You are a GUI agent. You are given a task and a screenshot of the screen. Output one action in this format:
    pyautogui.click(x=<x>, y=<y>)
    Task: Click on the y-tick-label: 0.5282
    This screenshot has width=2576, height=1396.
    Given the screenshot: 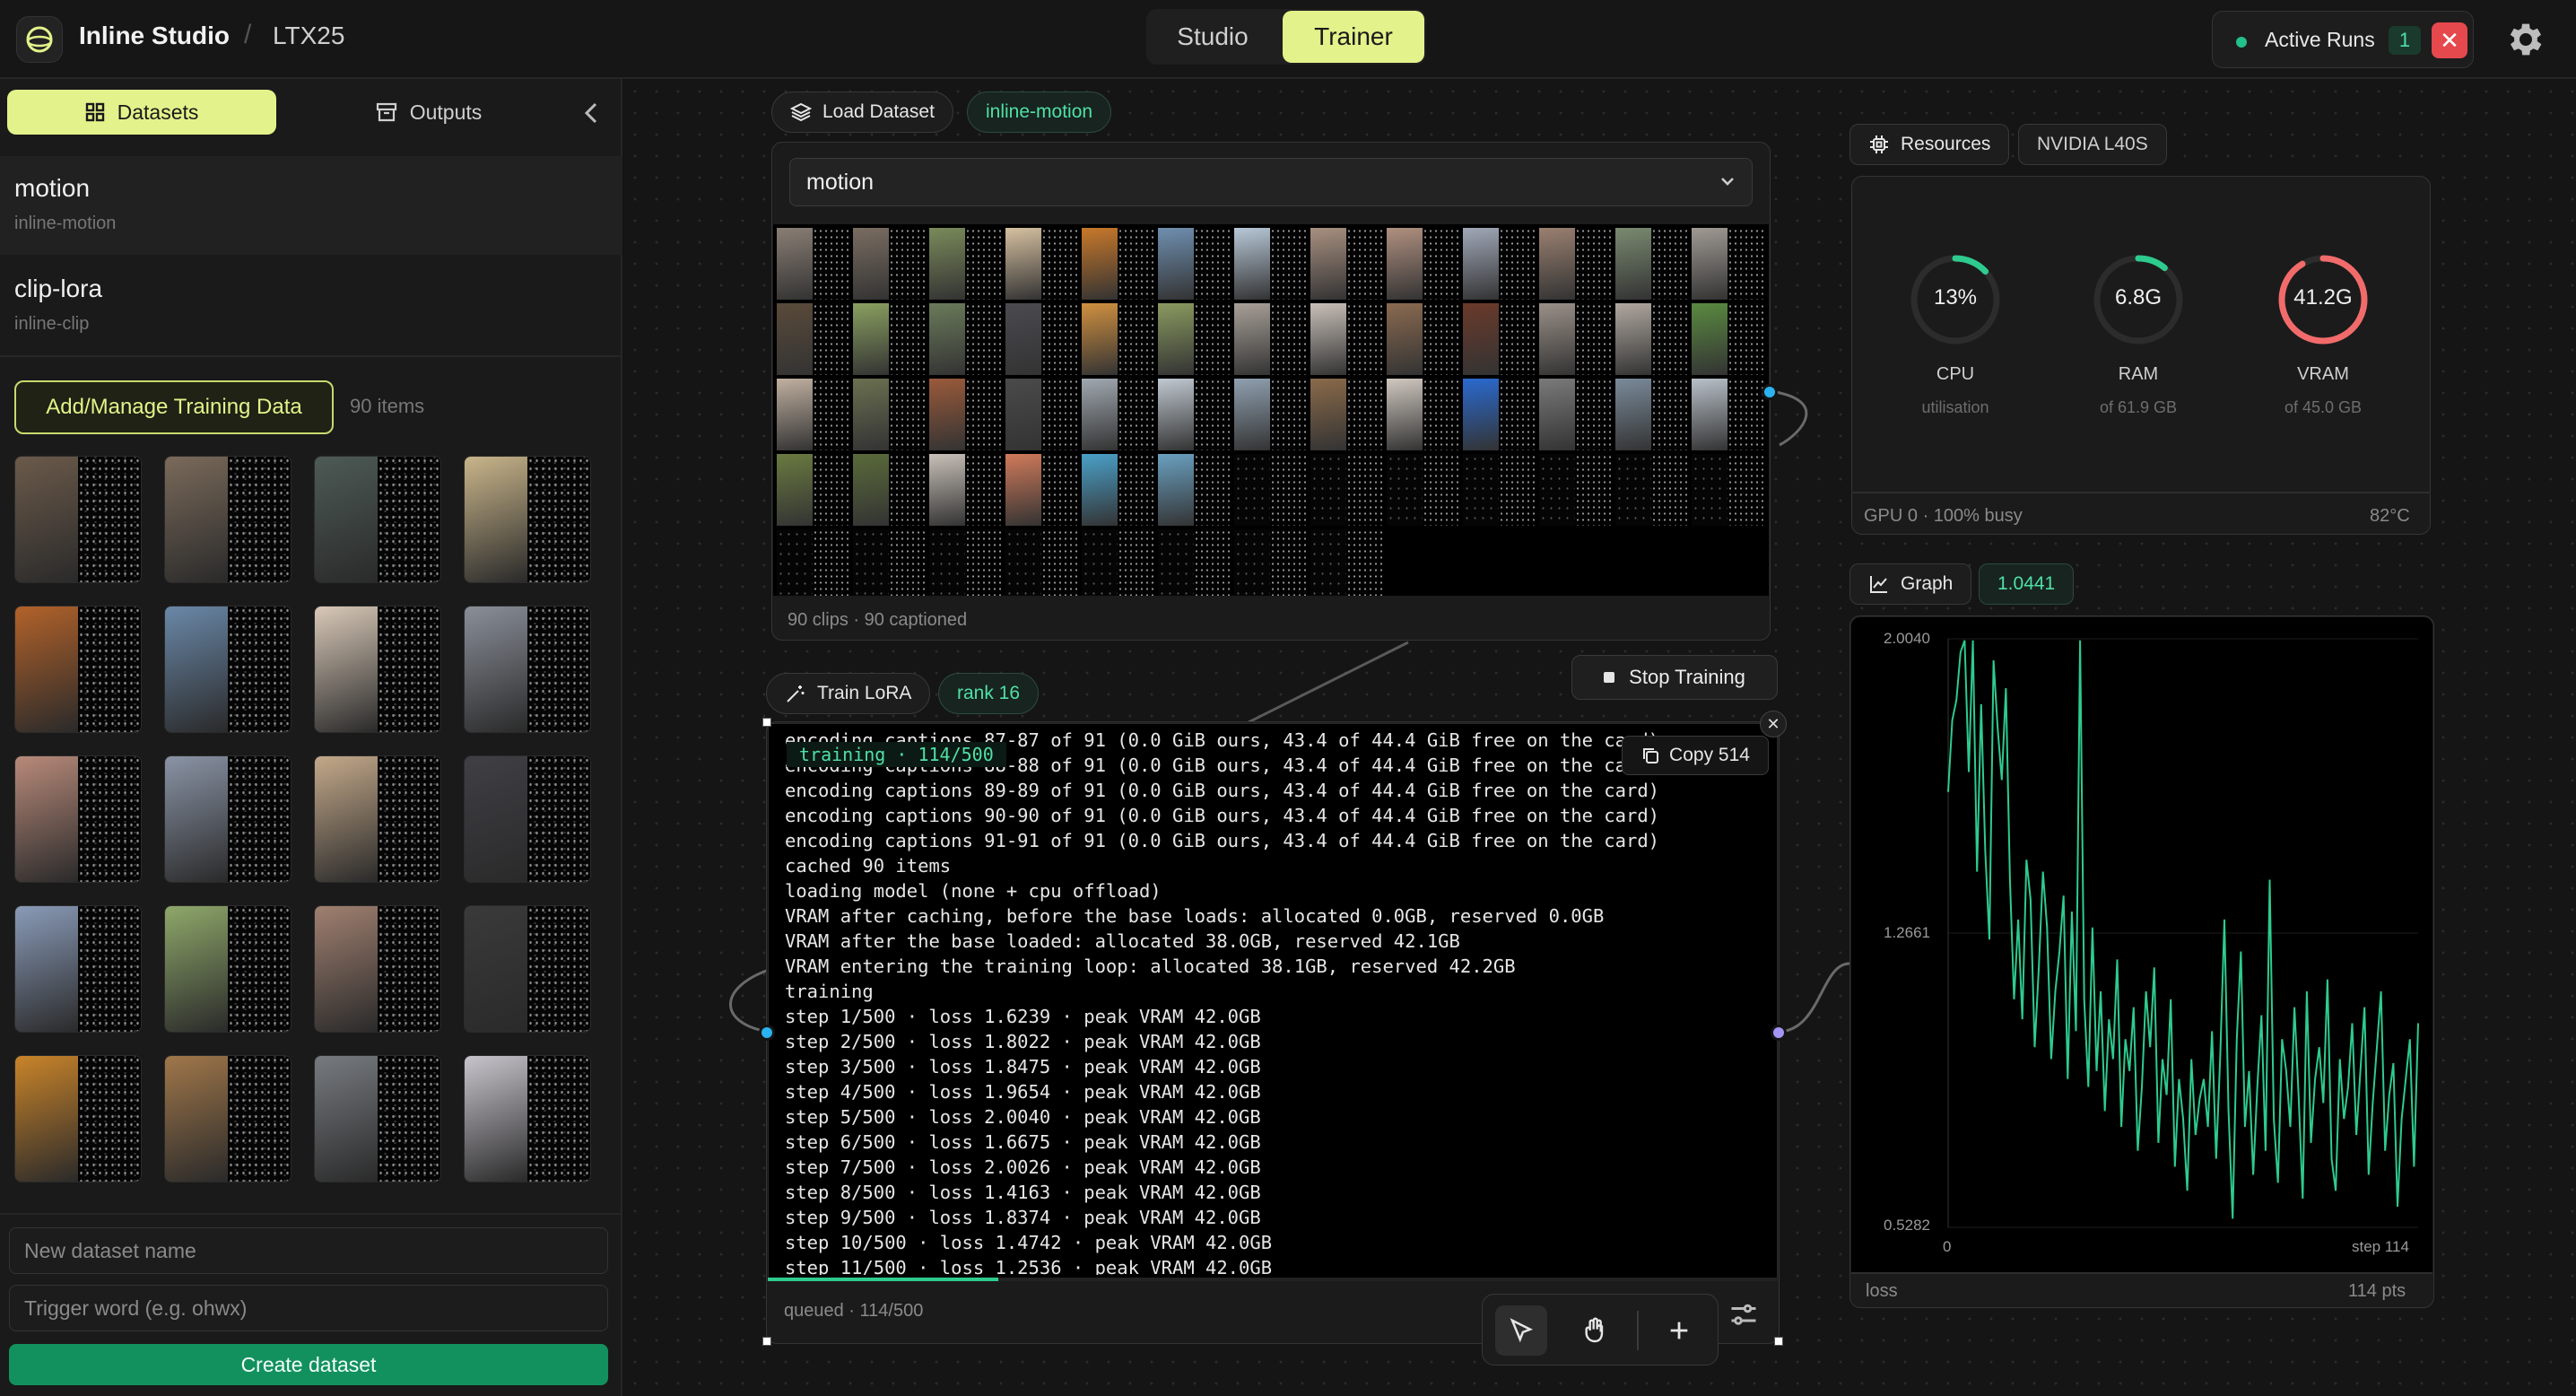 What is the action you would take?
    pyautogui.click(x=1907, y=1225)
    